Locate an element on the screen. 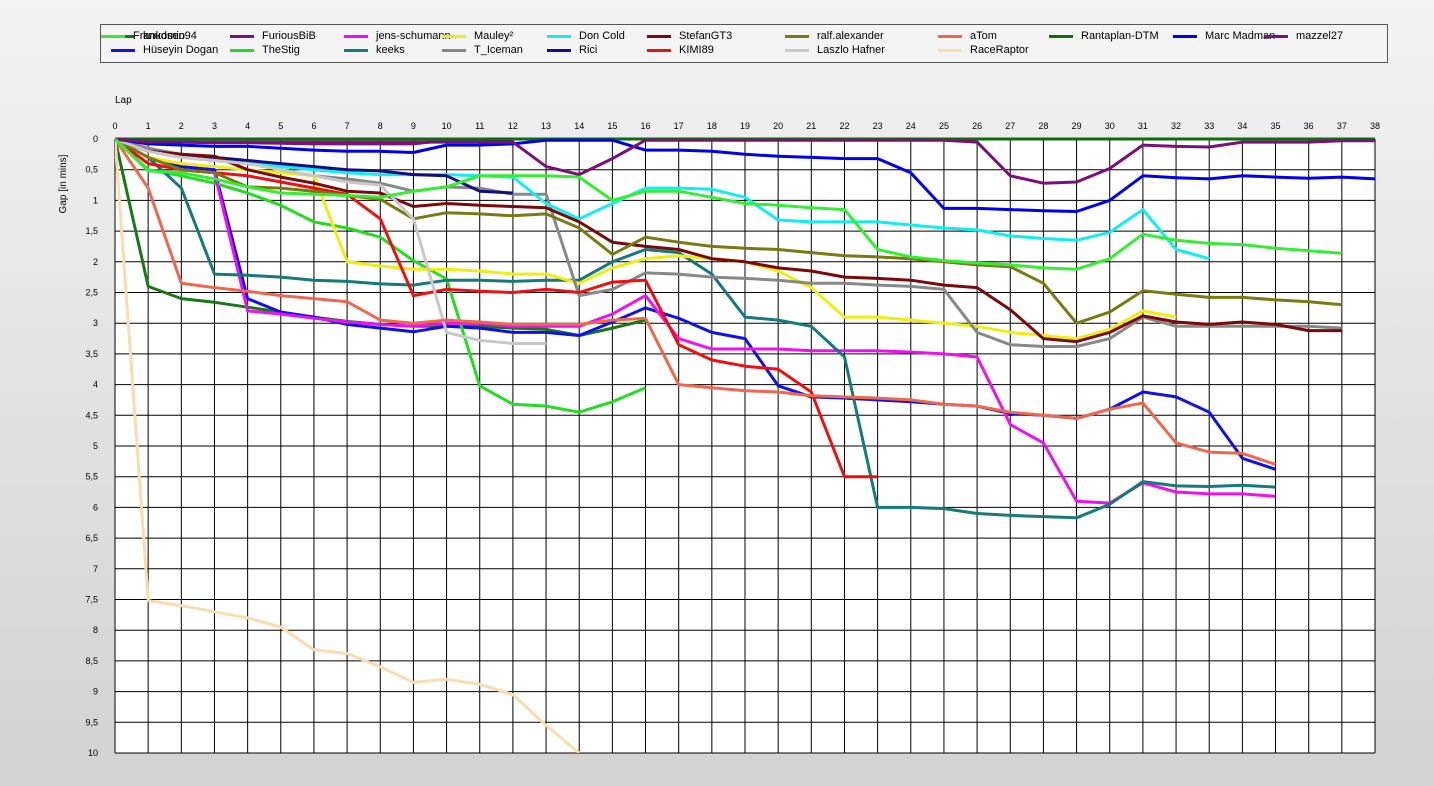 Image resolution: width=1434 pixels, height=786 pixels. x-tick-label: 7 is located at coordinates (347, 126).